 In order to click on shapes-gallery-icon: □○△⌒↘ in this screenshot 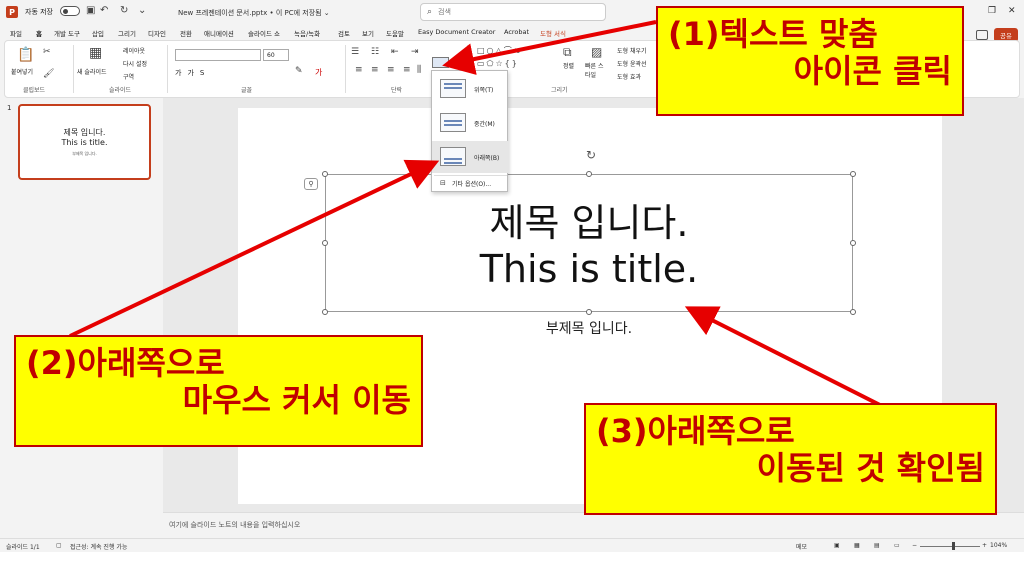, I will do `click(499, 50)`.